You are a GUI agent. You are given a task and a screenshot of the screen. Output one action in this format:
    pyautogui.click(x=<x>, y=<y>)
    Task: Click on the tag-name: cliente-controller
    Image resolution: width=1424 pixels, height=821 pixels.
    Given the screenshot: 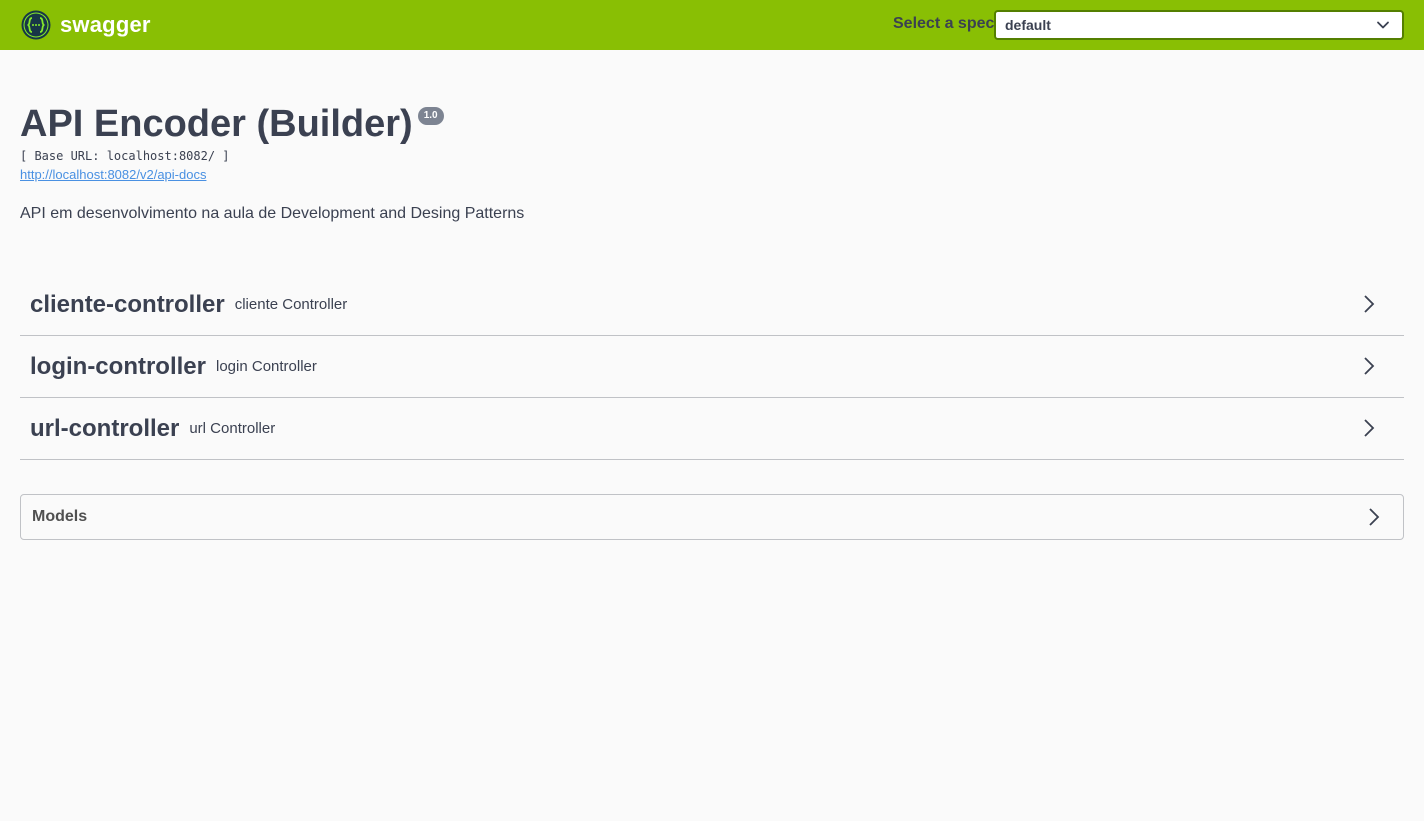 What is the action you would take?
    pyautogui.click(x=127, y=304)
    